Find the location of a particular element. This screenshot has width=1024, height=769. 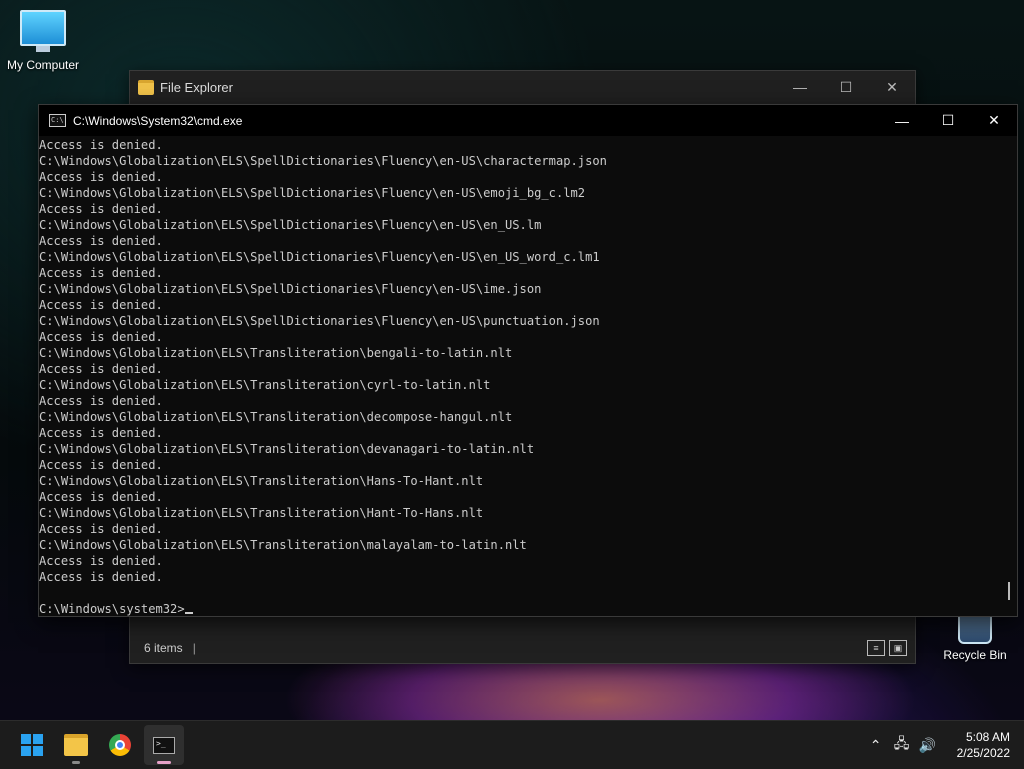

system-tray: ⌃ 🖧 🔊 5:08 AM 2/25/2022 is located at coordinates (943, 745).